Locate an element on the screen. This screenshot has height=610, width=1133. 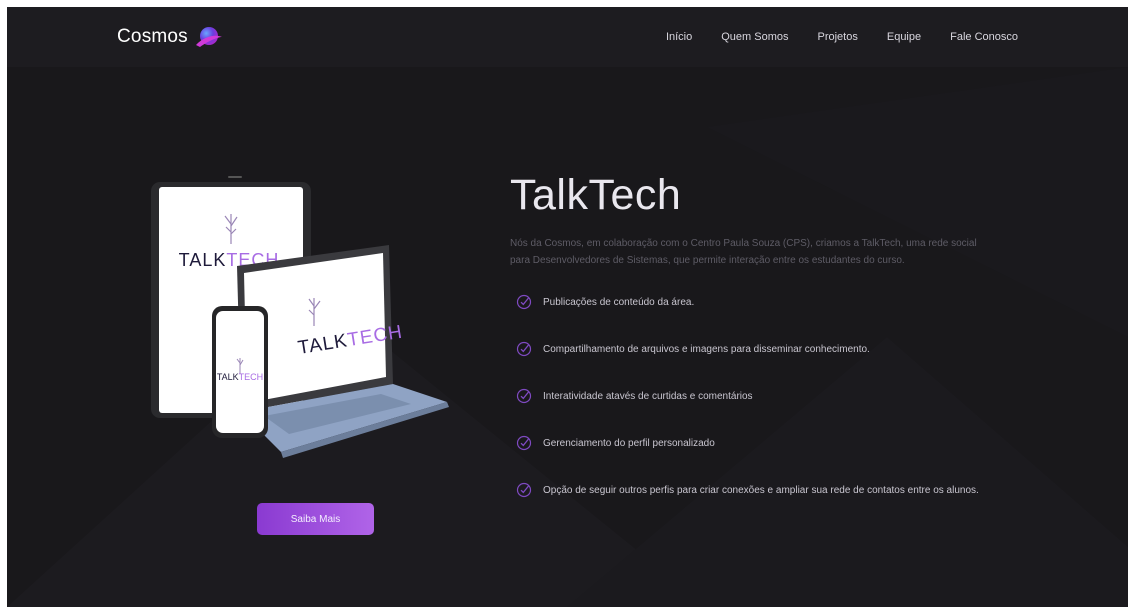
feature-text: Publicações de conteúdo da área. is located at coordinates (619, 302).